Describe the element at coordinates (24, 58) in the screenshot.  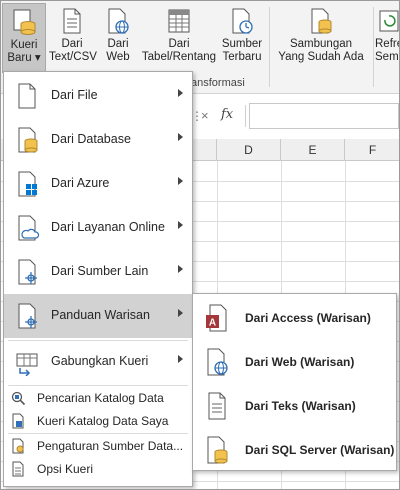
I see `new-query-label-2: Baru ▾` at that location.